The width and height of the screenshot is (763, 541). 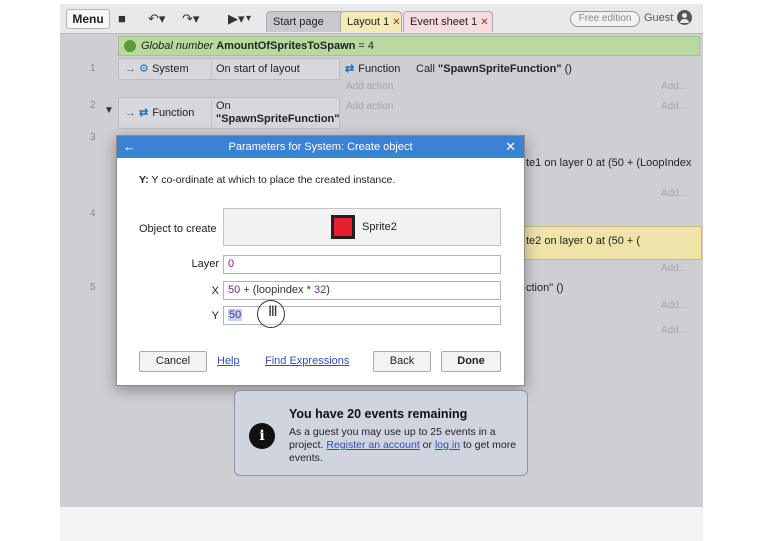 What do you see at coordinates (215, 316) in the screenshot?
I see `y-label: Y` at bounding box center [215, 316].